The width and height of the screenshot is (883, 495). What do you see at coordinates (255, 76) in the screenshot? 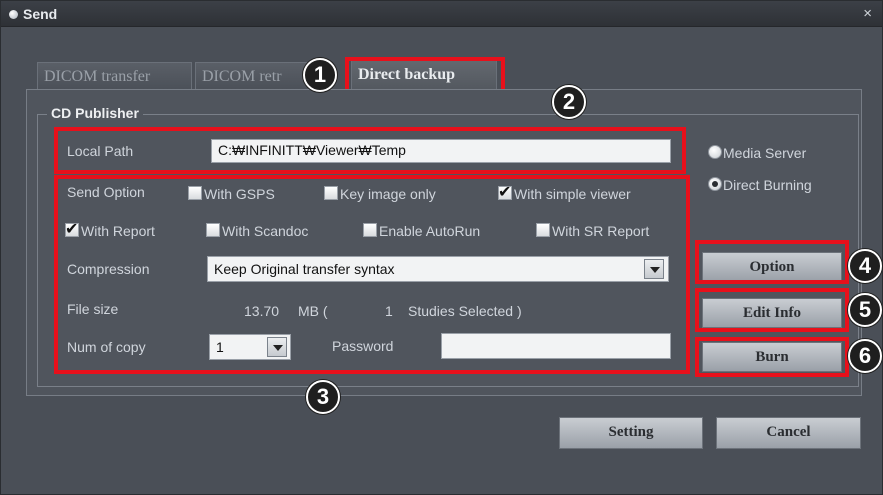
I see `tab-dicom-retrieve: DICOM retr` at bounding box center [255, 76].